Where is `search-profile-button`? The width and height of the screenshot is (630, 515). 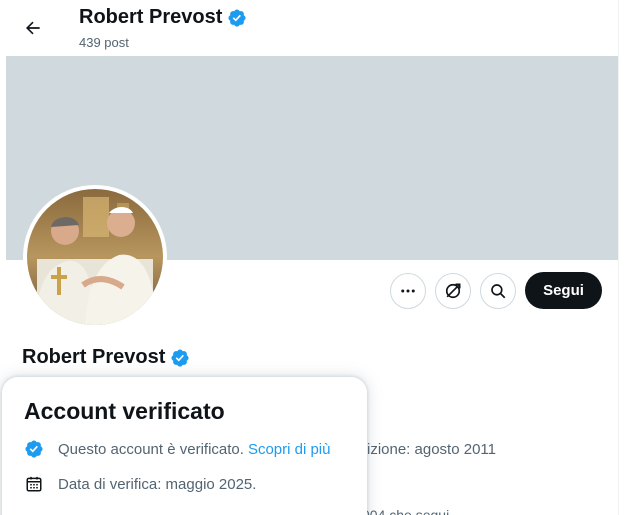
search-profile-button is located at coordinates (498, 291).